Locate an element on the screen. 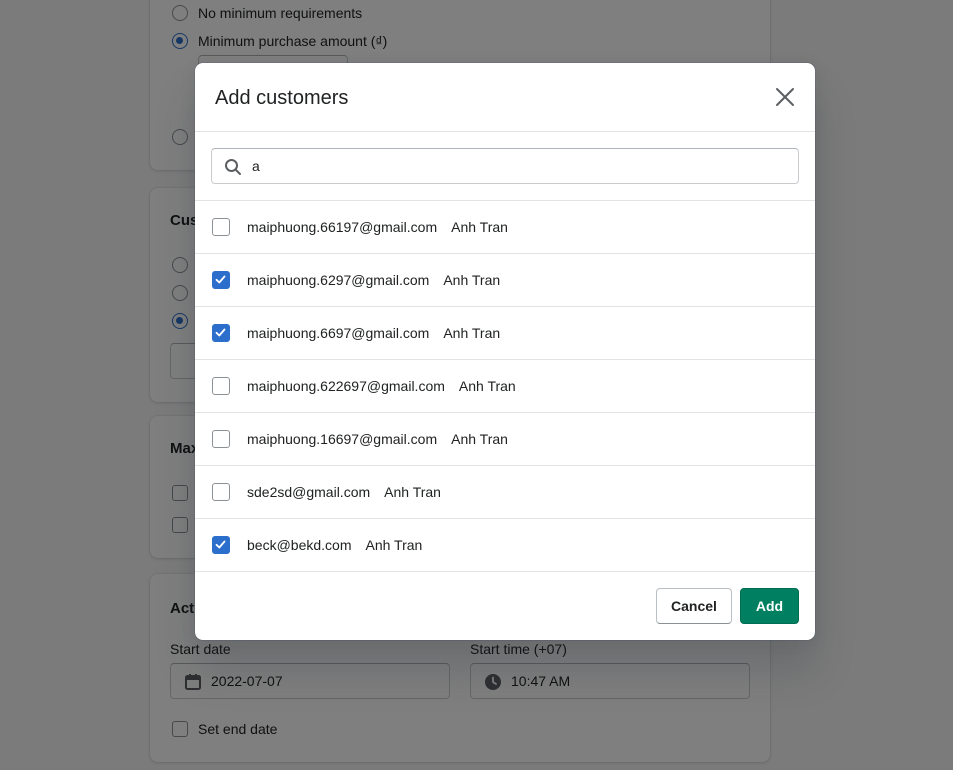 The image size is (953, 770). customer-label: maiphuong.6697@gmail.com Anh Tran is located at coordinates (373, 333).